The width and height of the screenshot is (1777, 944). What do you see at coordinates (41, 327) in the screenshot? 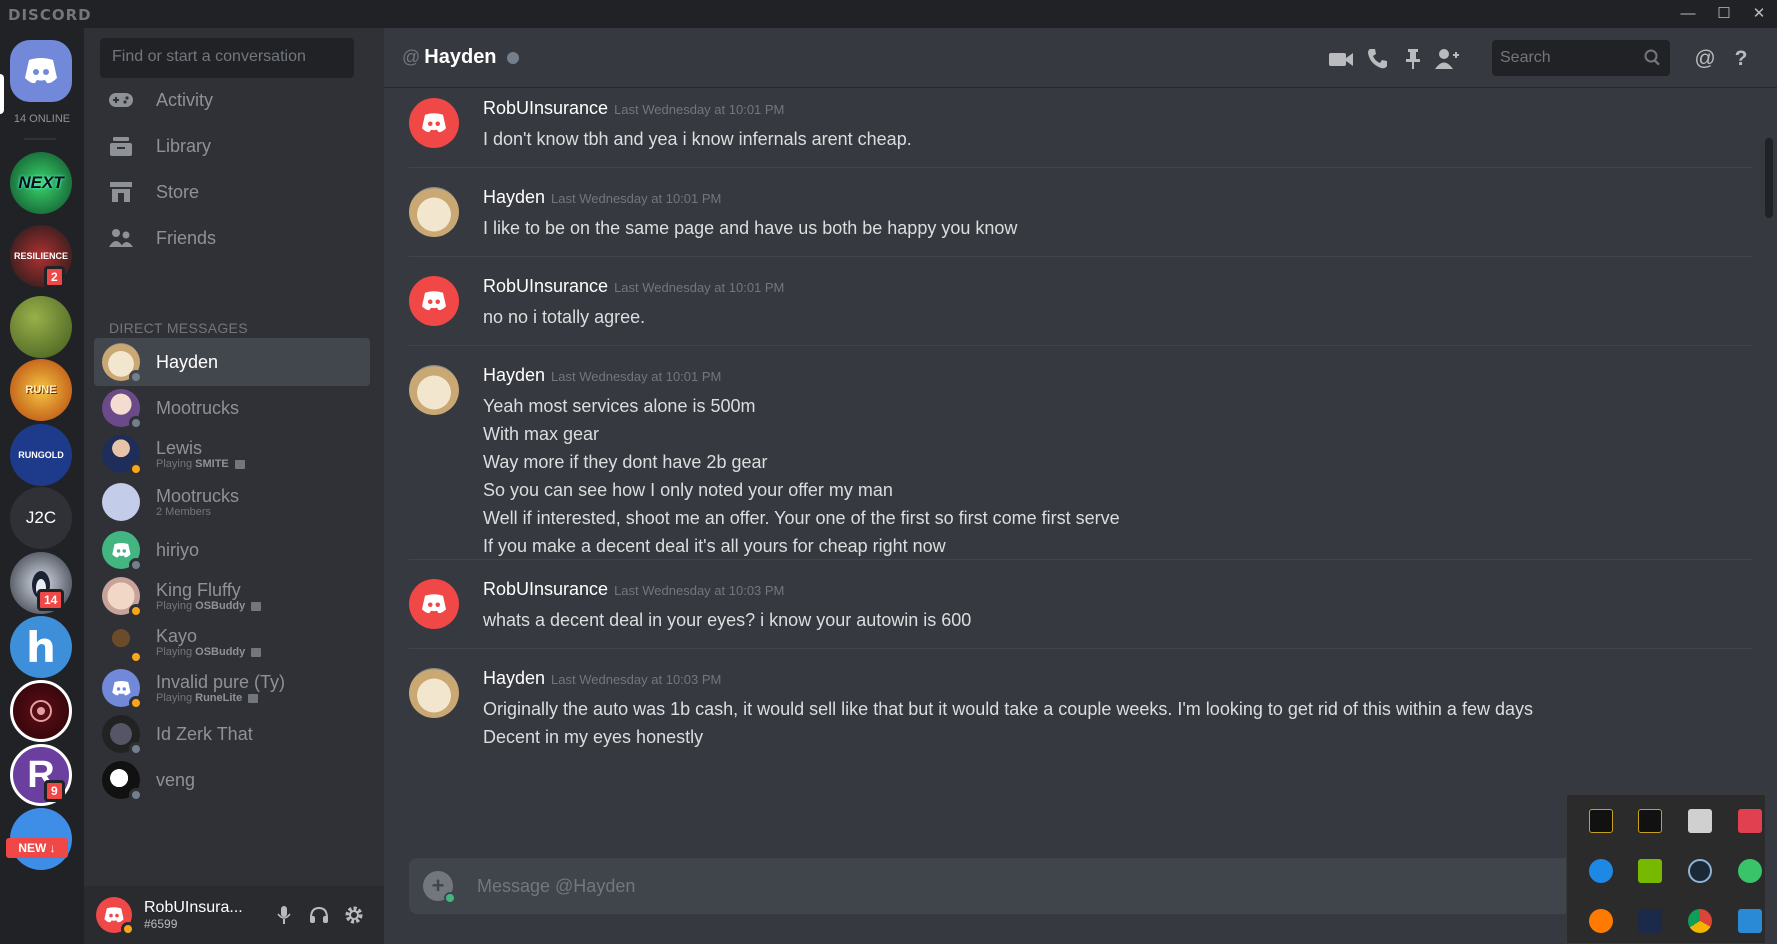
I see `server-landscape` at bounding box center [41, 327].